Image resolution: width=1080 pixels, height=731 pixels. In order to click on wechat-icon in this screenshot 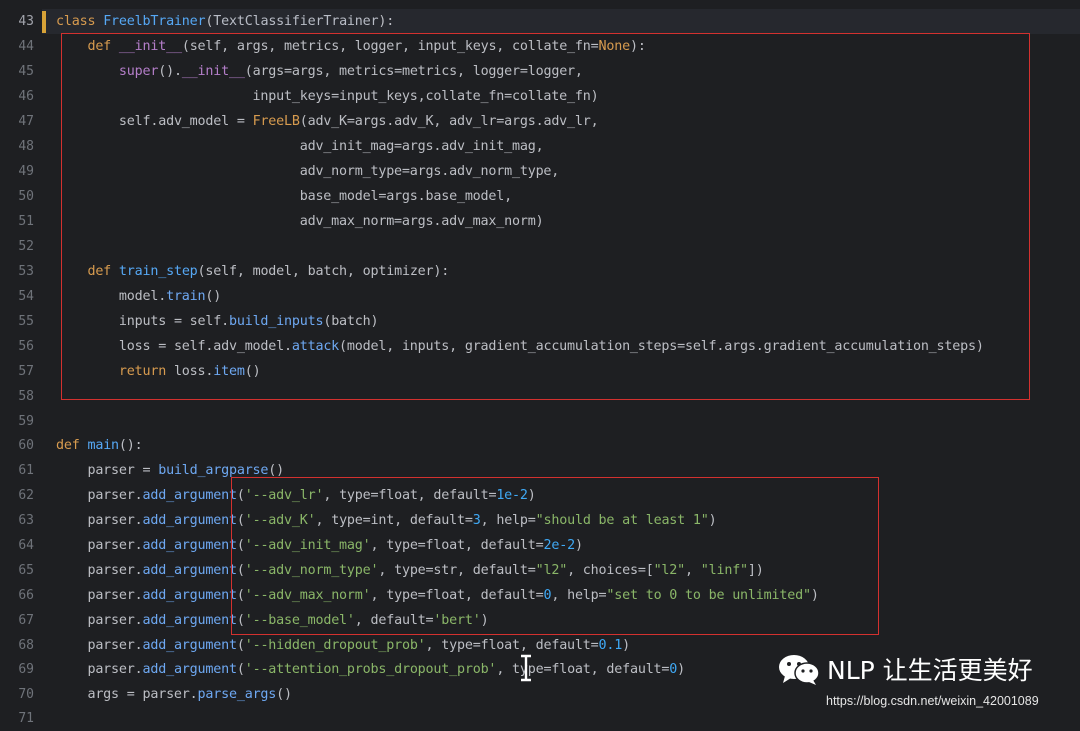, I will do `click(799, 670)`.